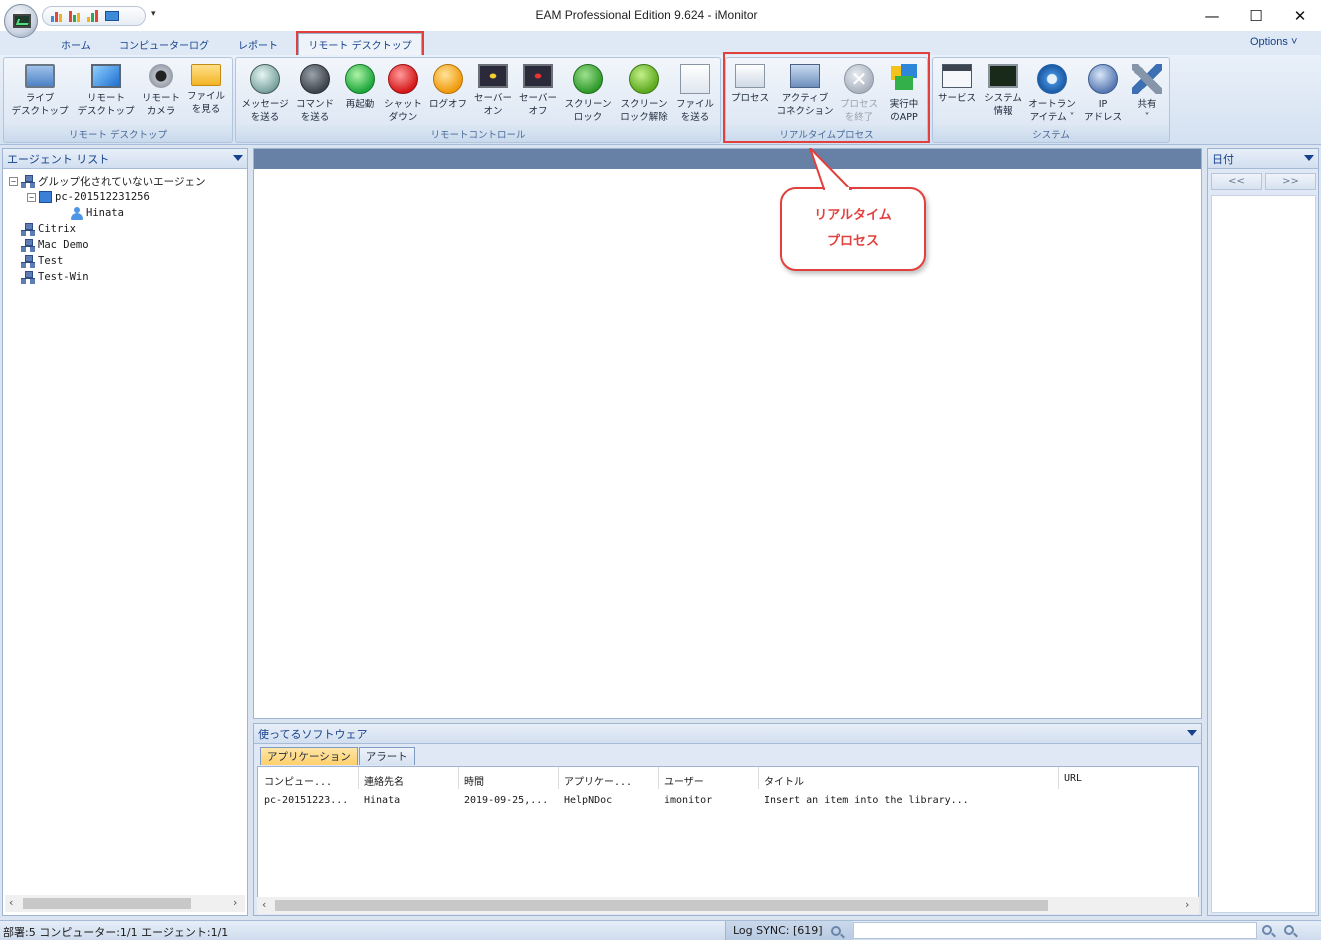 The height and width of the screenshot is (940, 1321). I want to click on main-view-header, so click(727, 159).